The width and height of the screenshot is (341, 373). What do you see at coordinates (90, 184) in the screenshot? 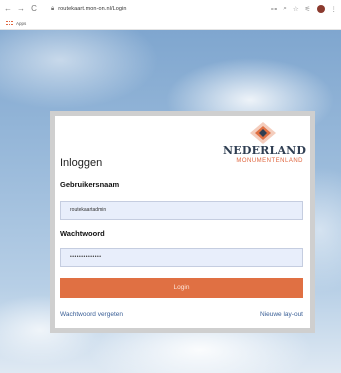
I see `username-label: Gebruikersnaam` at bounding box center [90, 184].